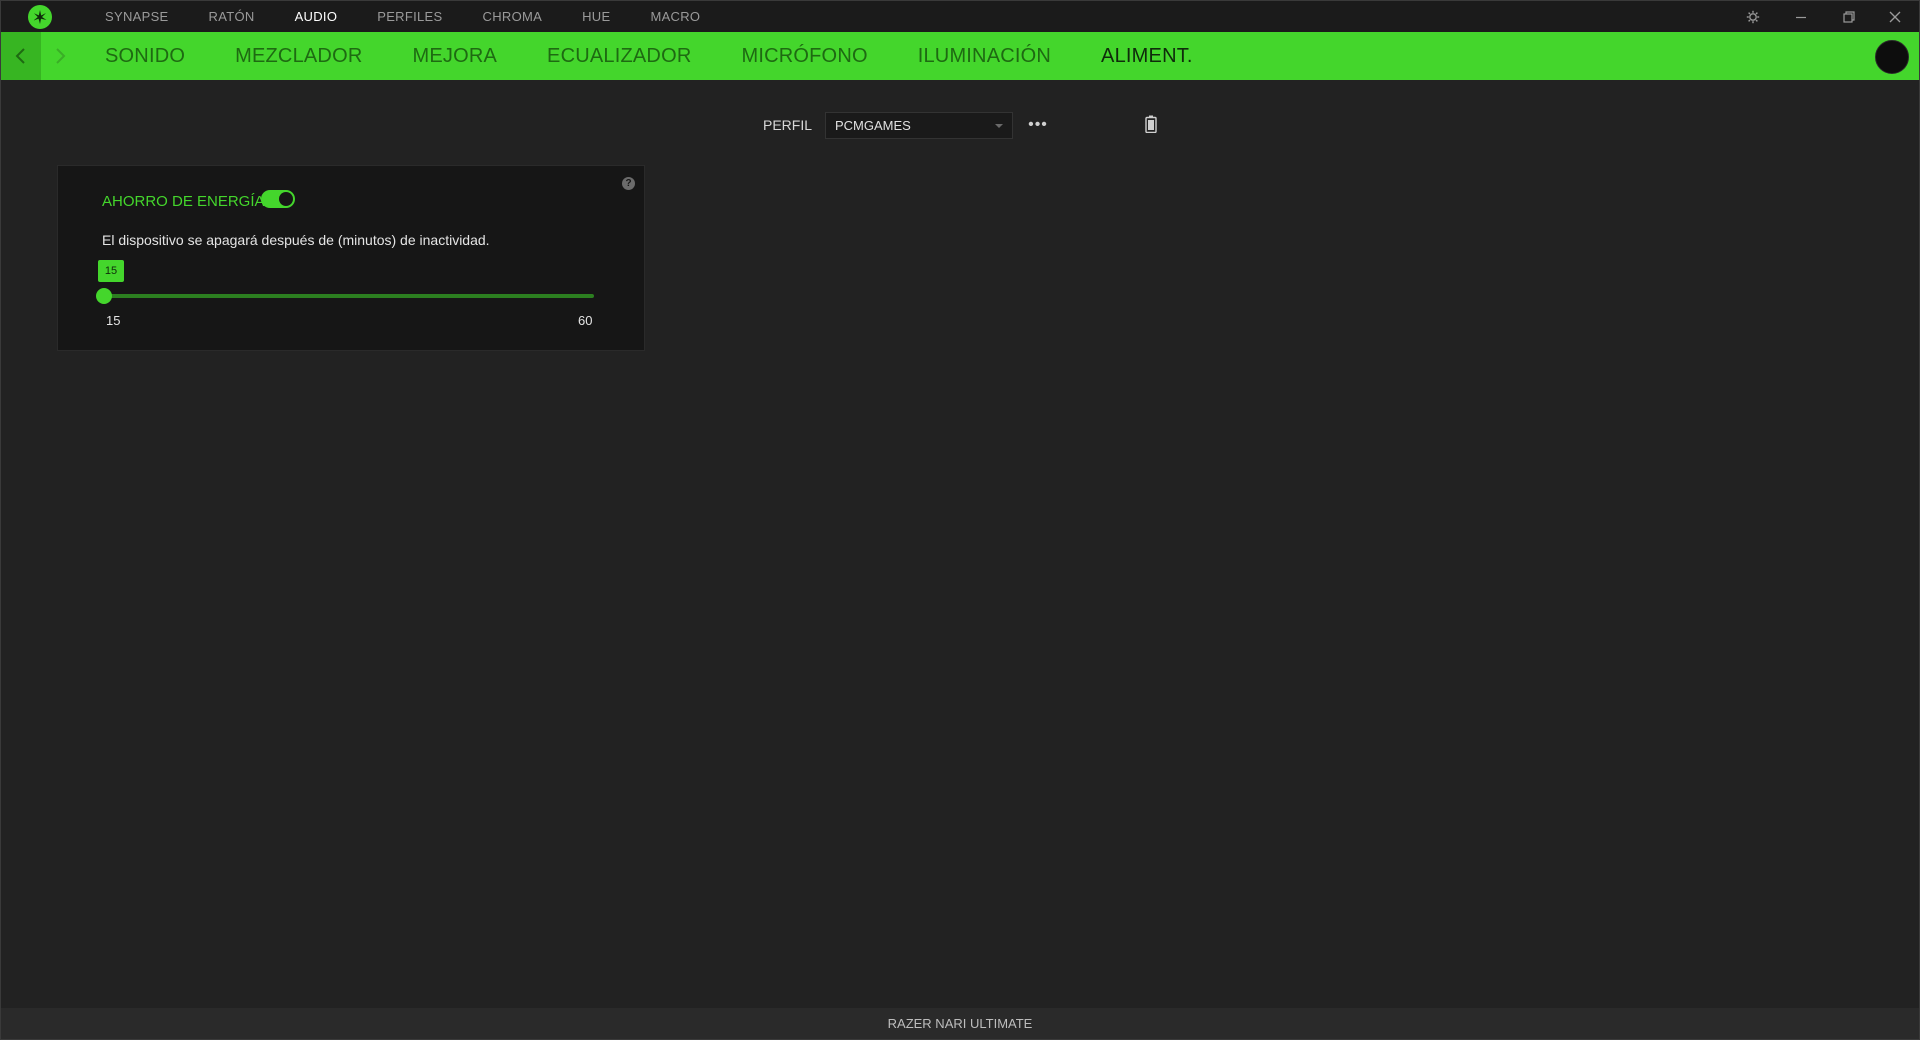  Describe the element at coordinates (999, 126) in the screenshot. I see `chevron-down-icon` at that location.